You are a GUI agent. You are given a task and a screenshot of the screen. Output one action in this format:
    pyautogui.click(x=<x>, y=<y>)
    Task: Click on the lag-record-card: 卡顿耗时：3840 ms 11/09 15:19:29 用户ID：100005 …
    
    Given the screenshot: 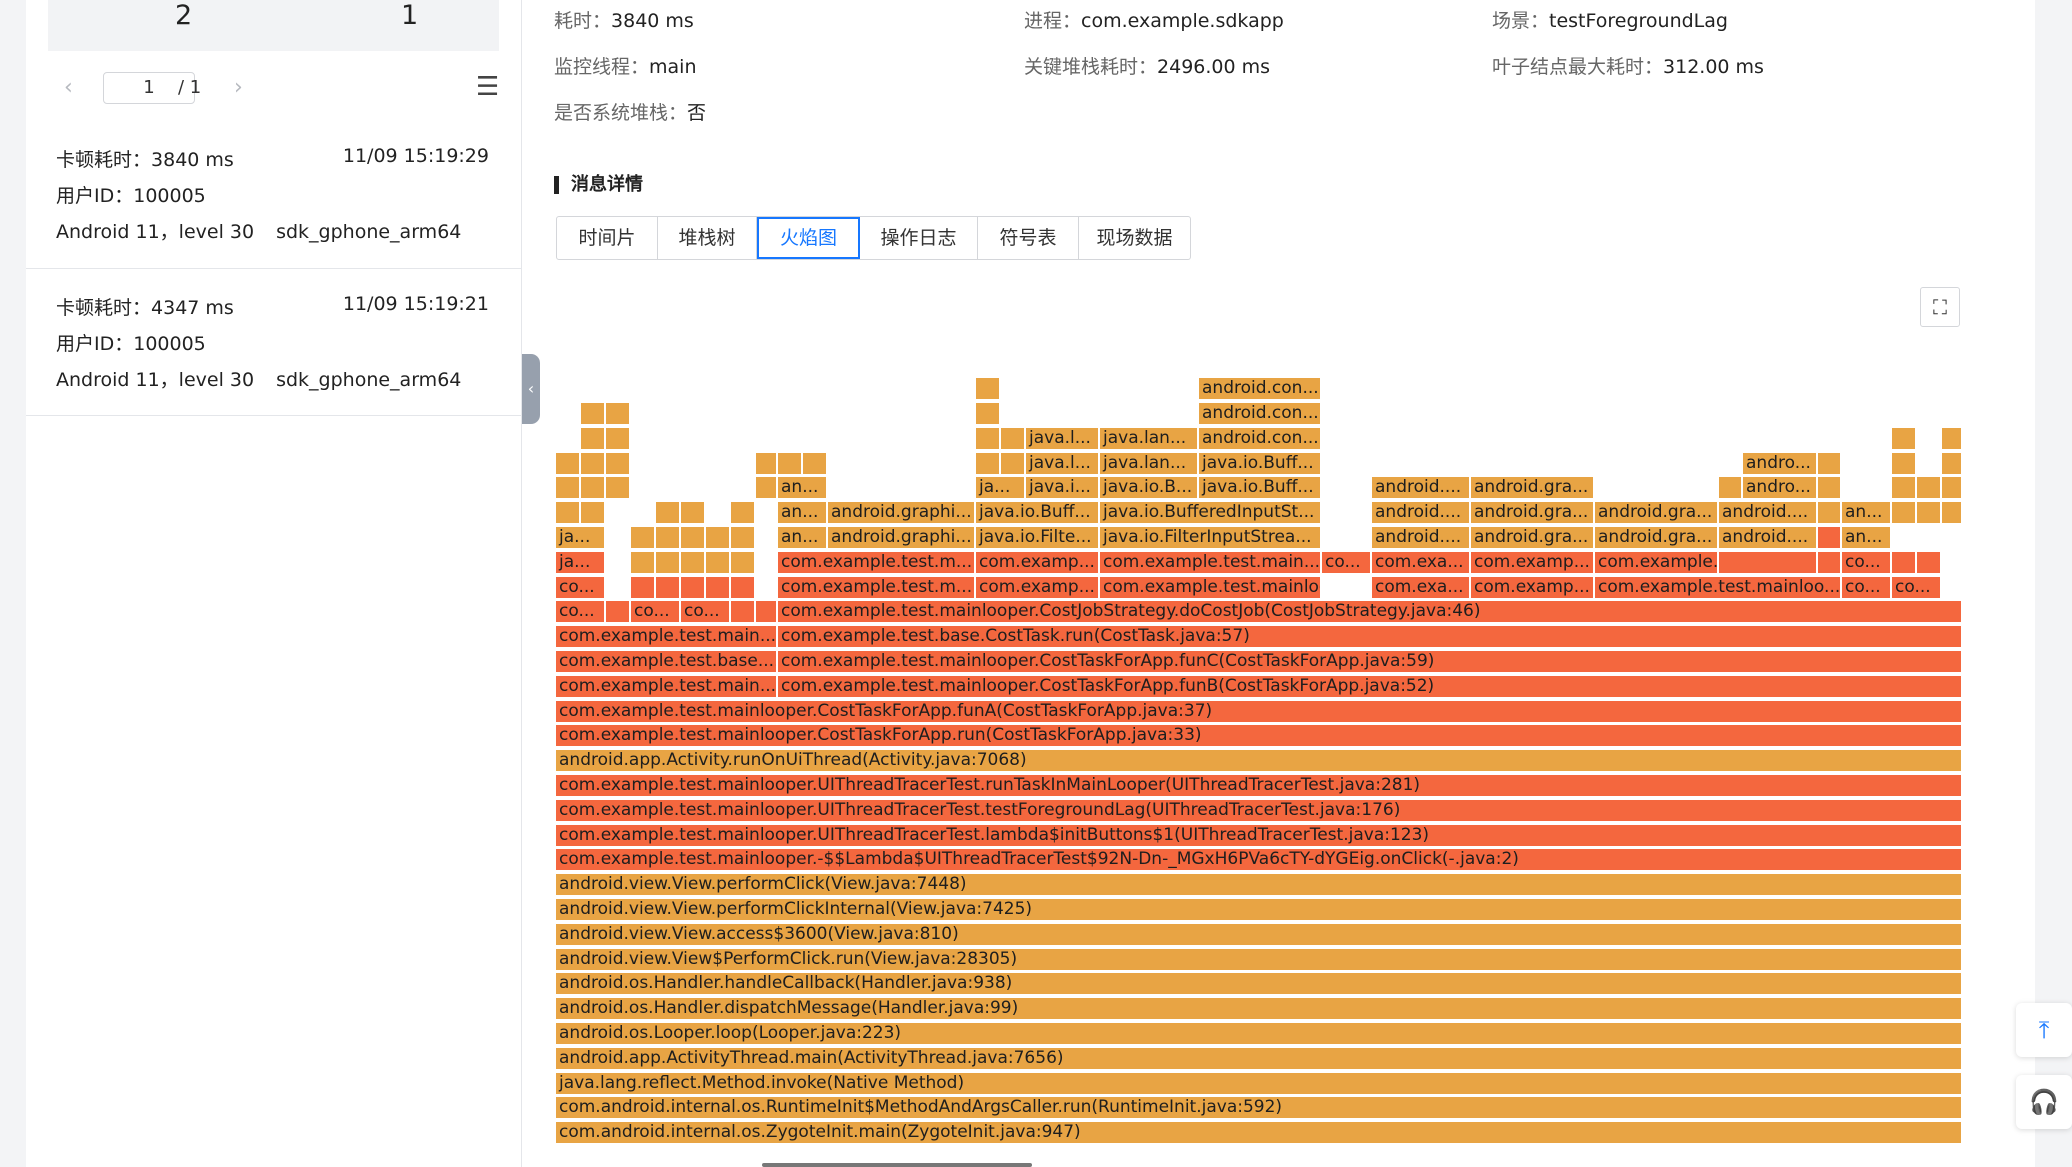 What is the action you would take?
    pyautogui.click(x=273, y=200)
    